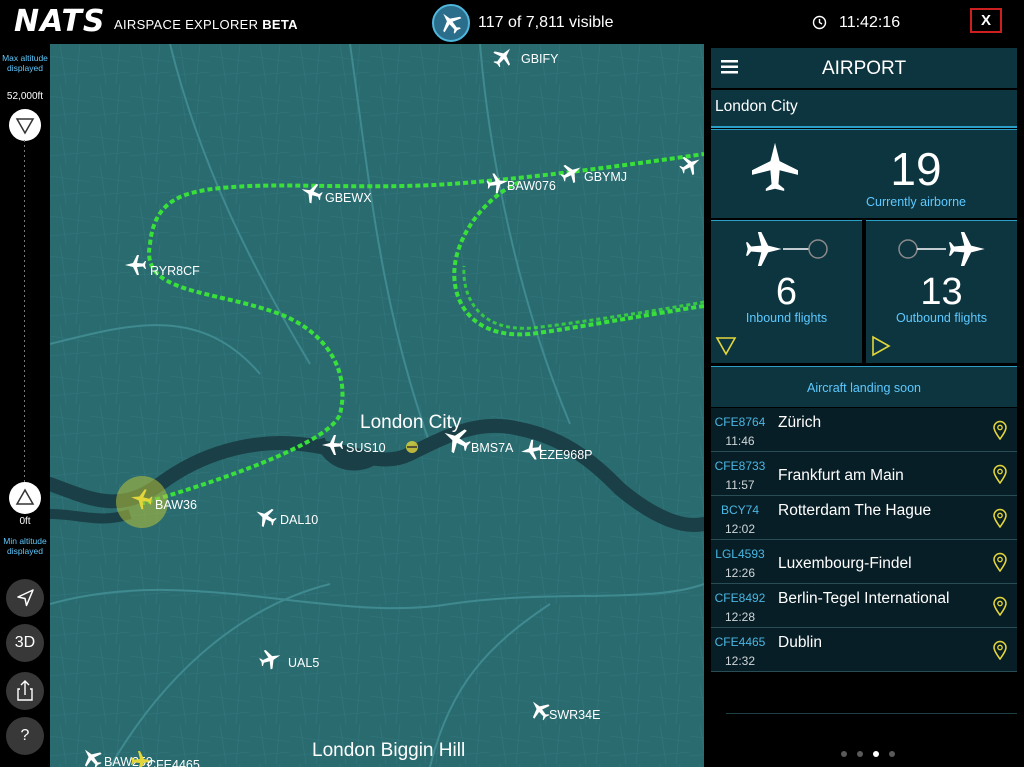 The image size is (1024, 767). Describe the element at coordinates (756, 106) in the screenshot. I see `airport-name: London City` at that location.